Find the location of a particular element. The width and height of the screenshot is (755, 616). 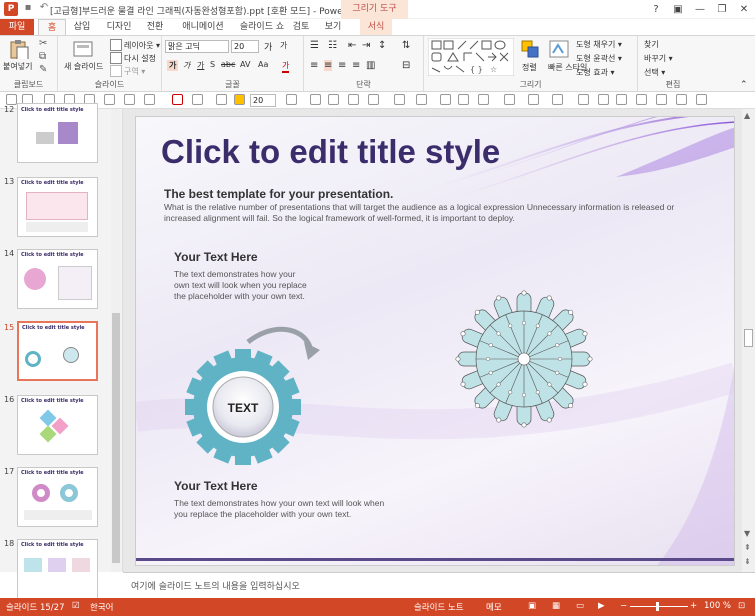

cut-icon: ✂ is located at coordinates (43, 43).